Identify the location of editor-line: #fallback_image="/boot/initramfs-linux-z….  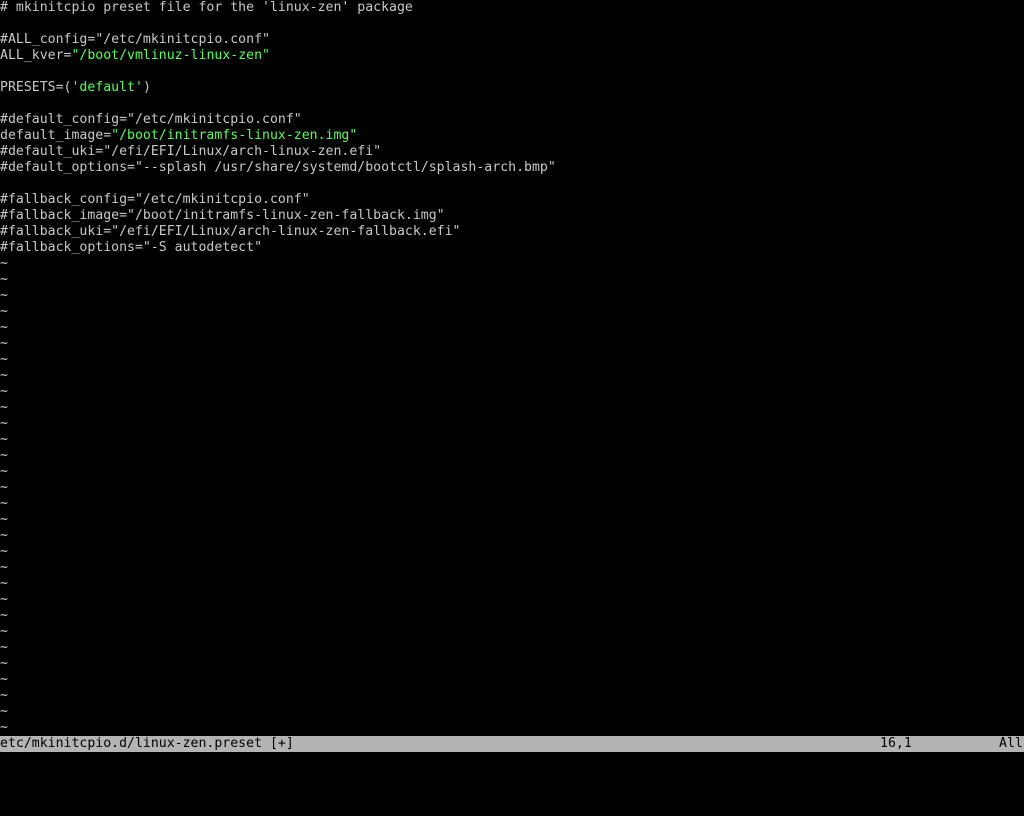
(512, 216).